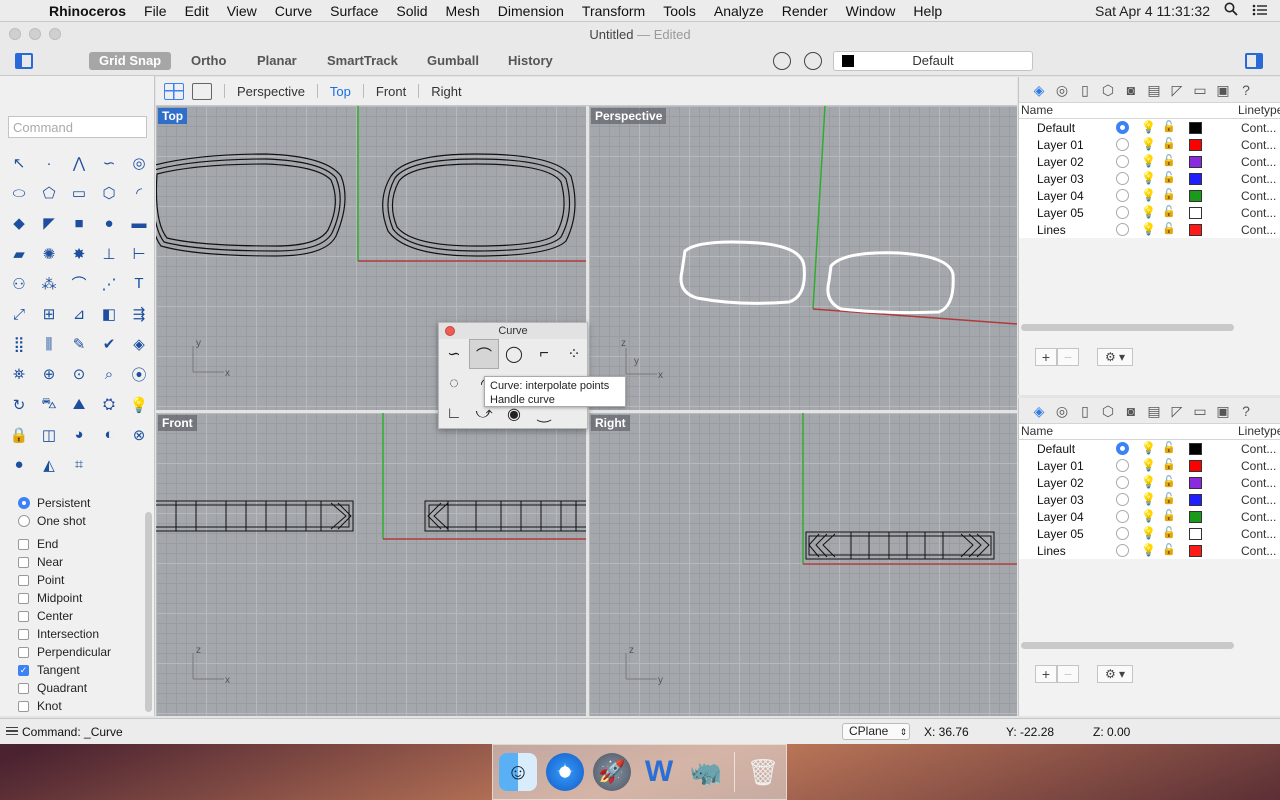  I want to click on grid-array-icon: ⣿, so click(19, 344).